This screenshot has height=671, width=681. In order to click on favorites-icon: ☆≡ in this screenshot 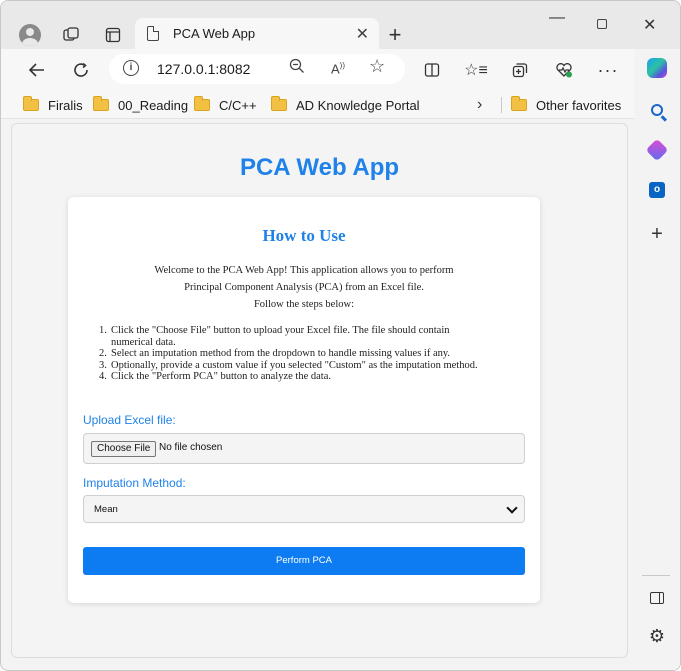, I will do `click(476, 70)`.